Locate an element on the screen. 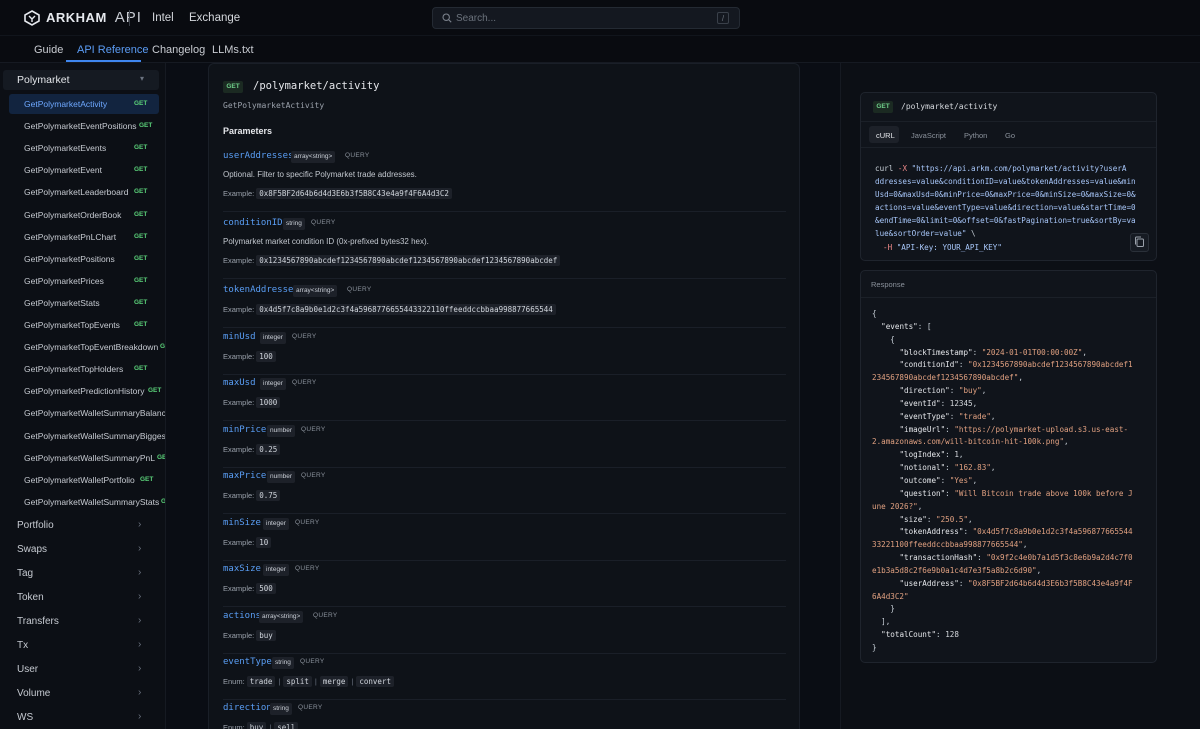 This screenshot has height=729, width=1200. lang-tab-curl: cURL is located at coordinates (885, 135).